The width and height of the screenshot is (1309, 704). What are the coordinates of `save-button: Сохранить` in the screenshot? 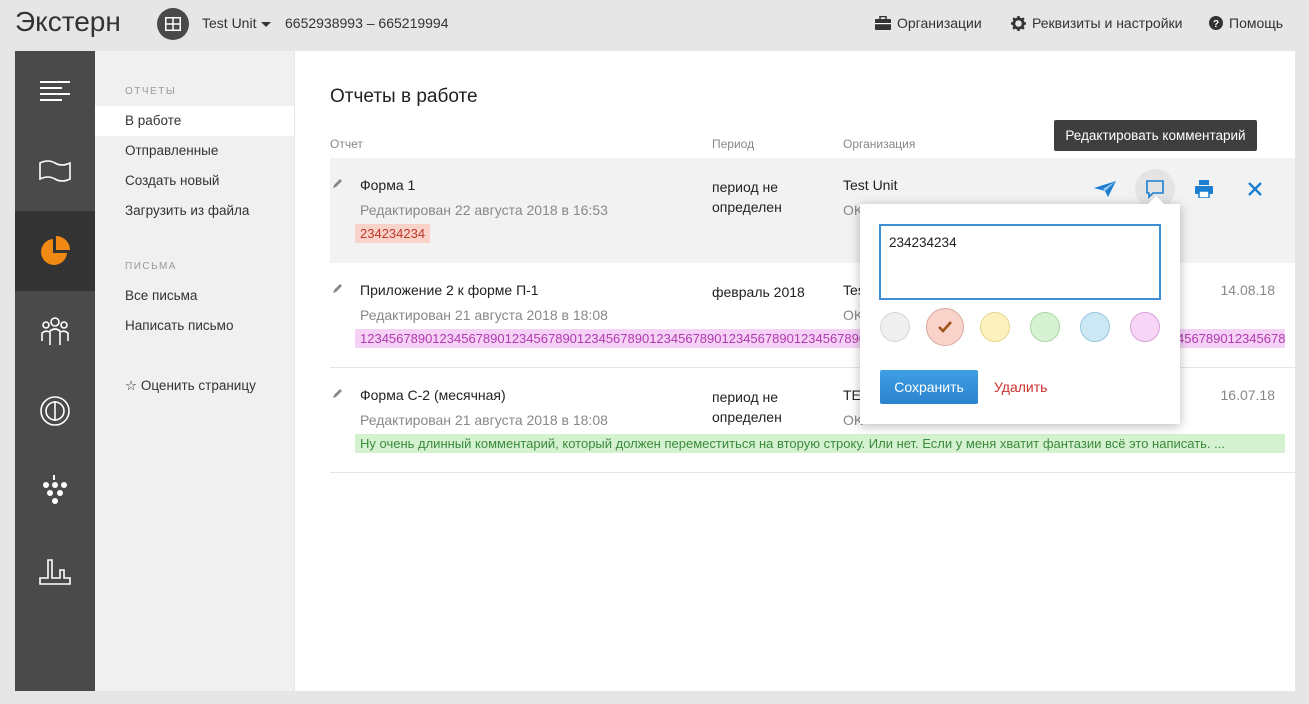 It's located at (929, 387).